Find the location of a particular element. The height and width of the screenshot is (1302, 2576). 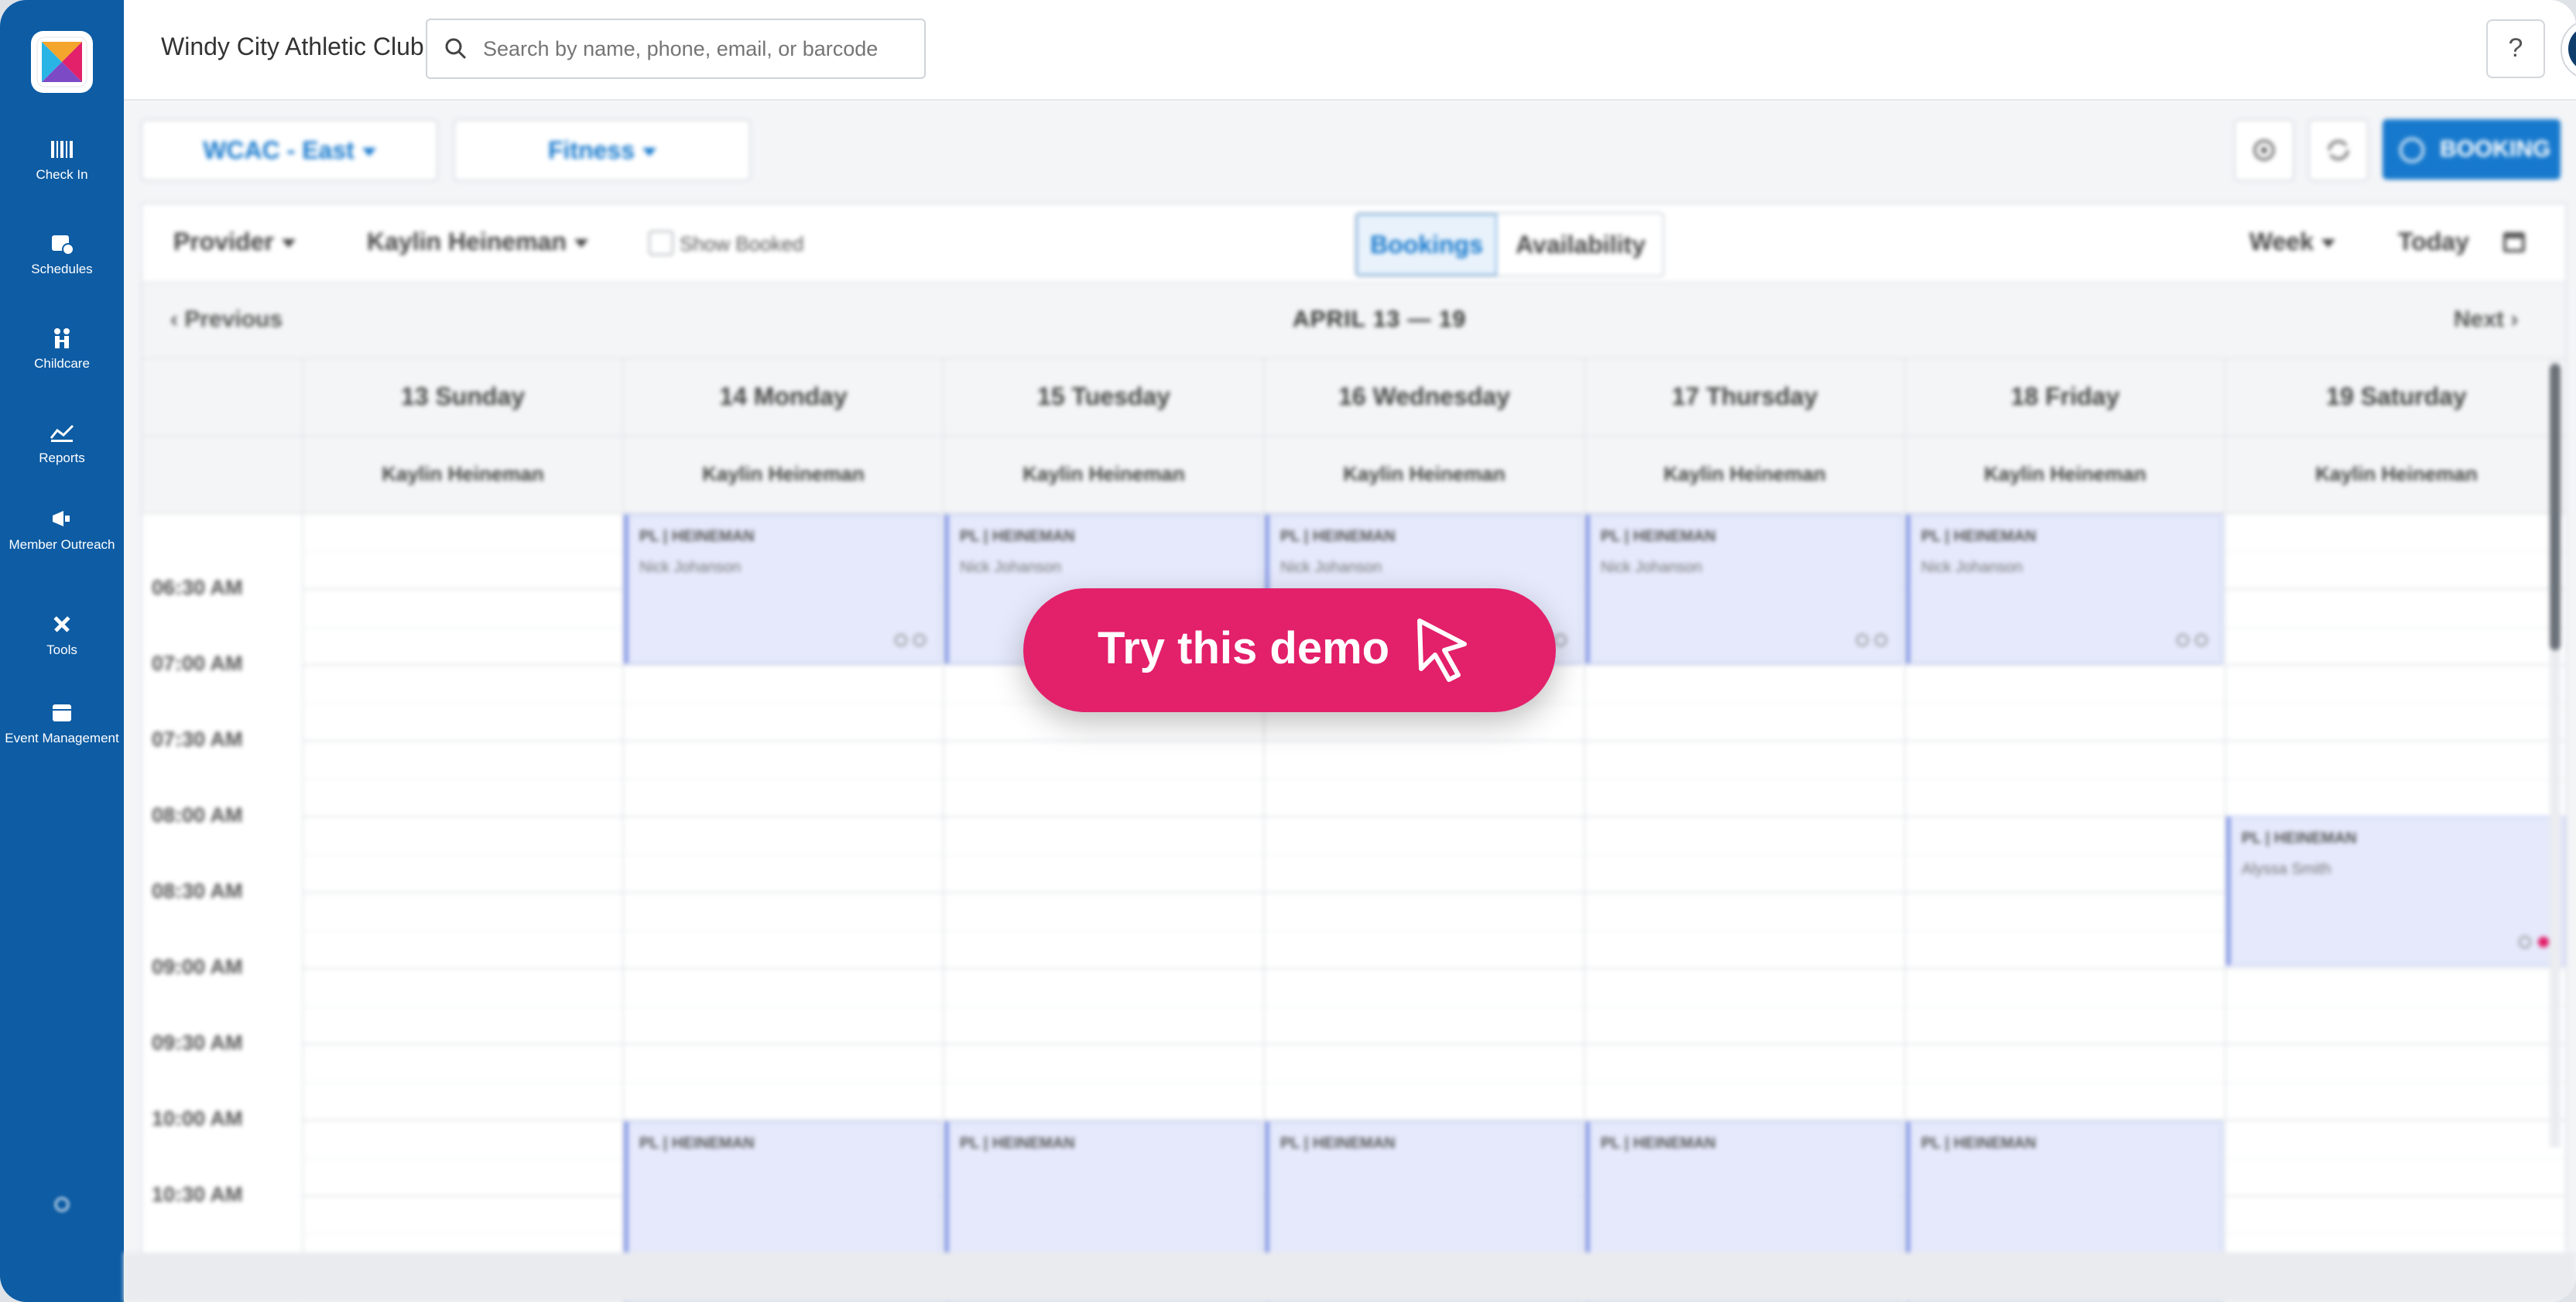

tab-bookings: Bookings is located at coordinates (1426, 245).